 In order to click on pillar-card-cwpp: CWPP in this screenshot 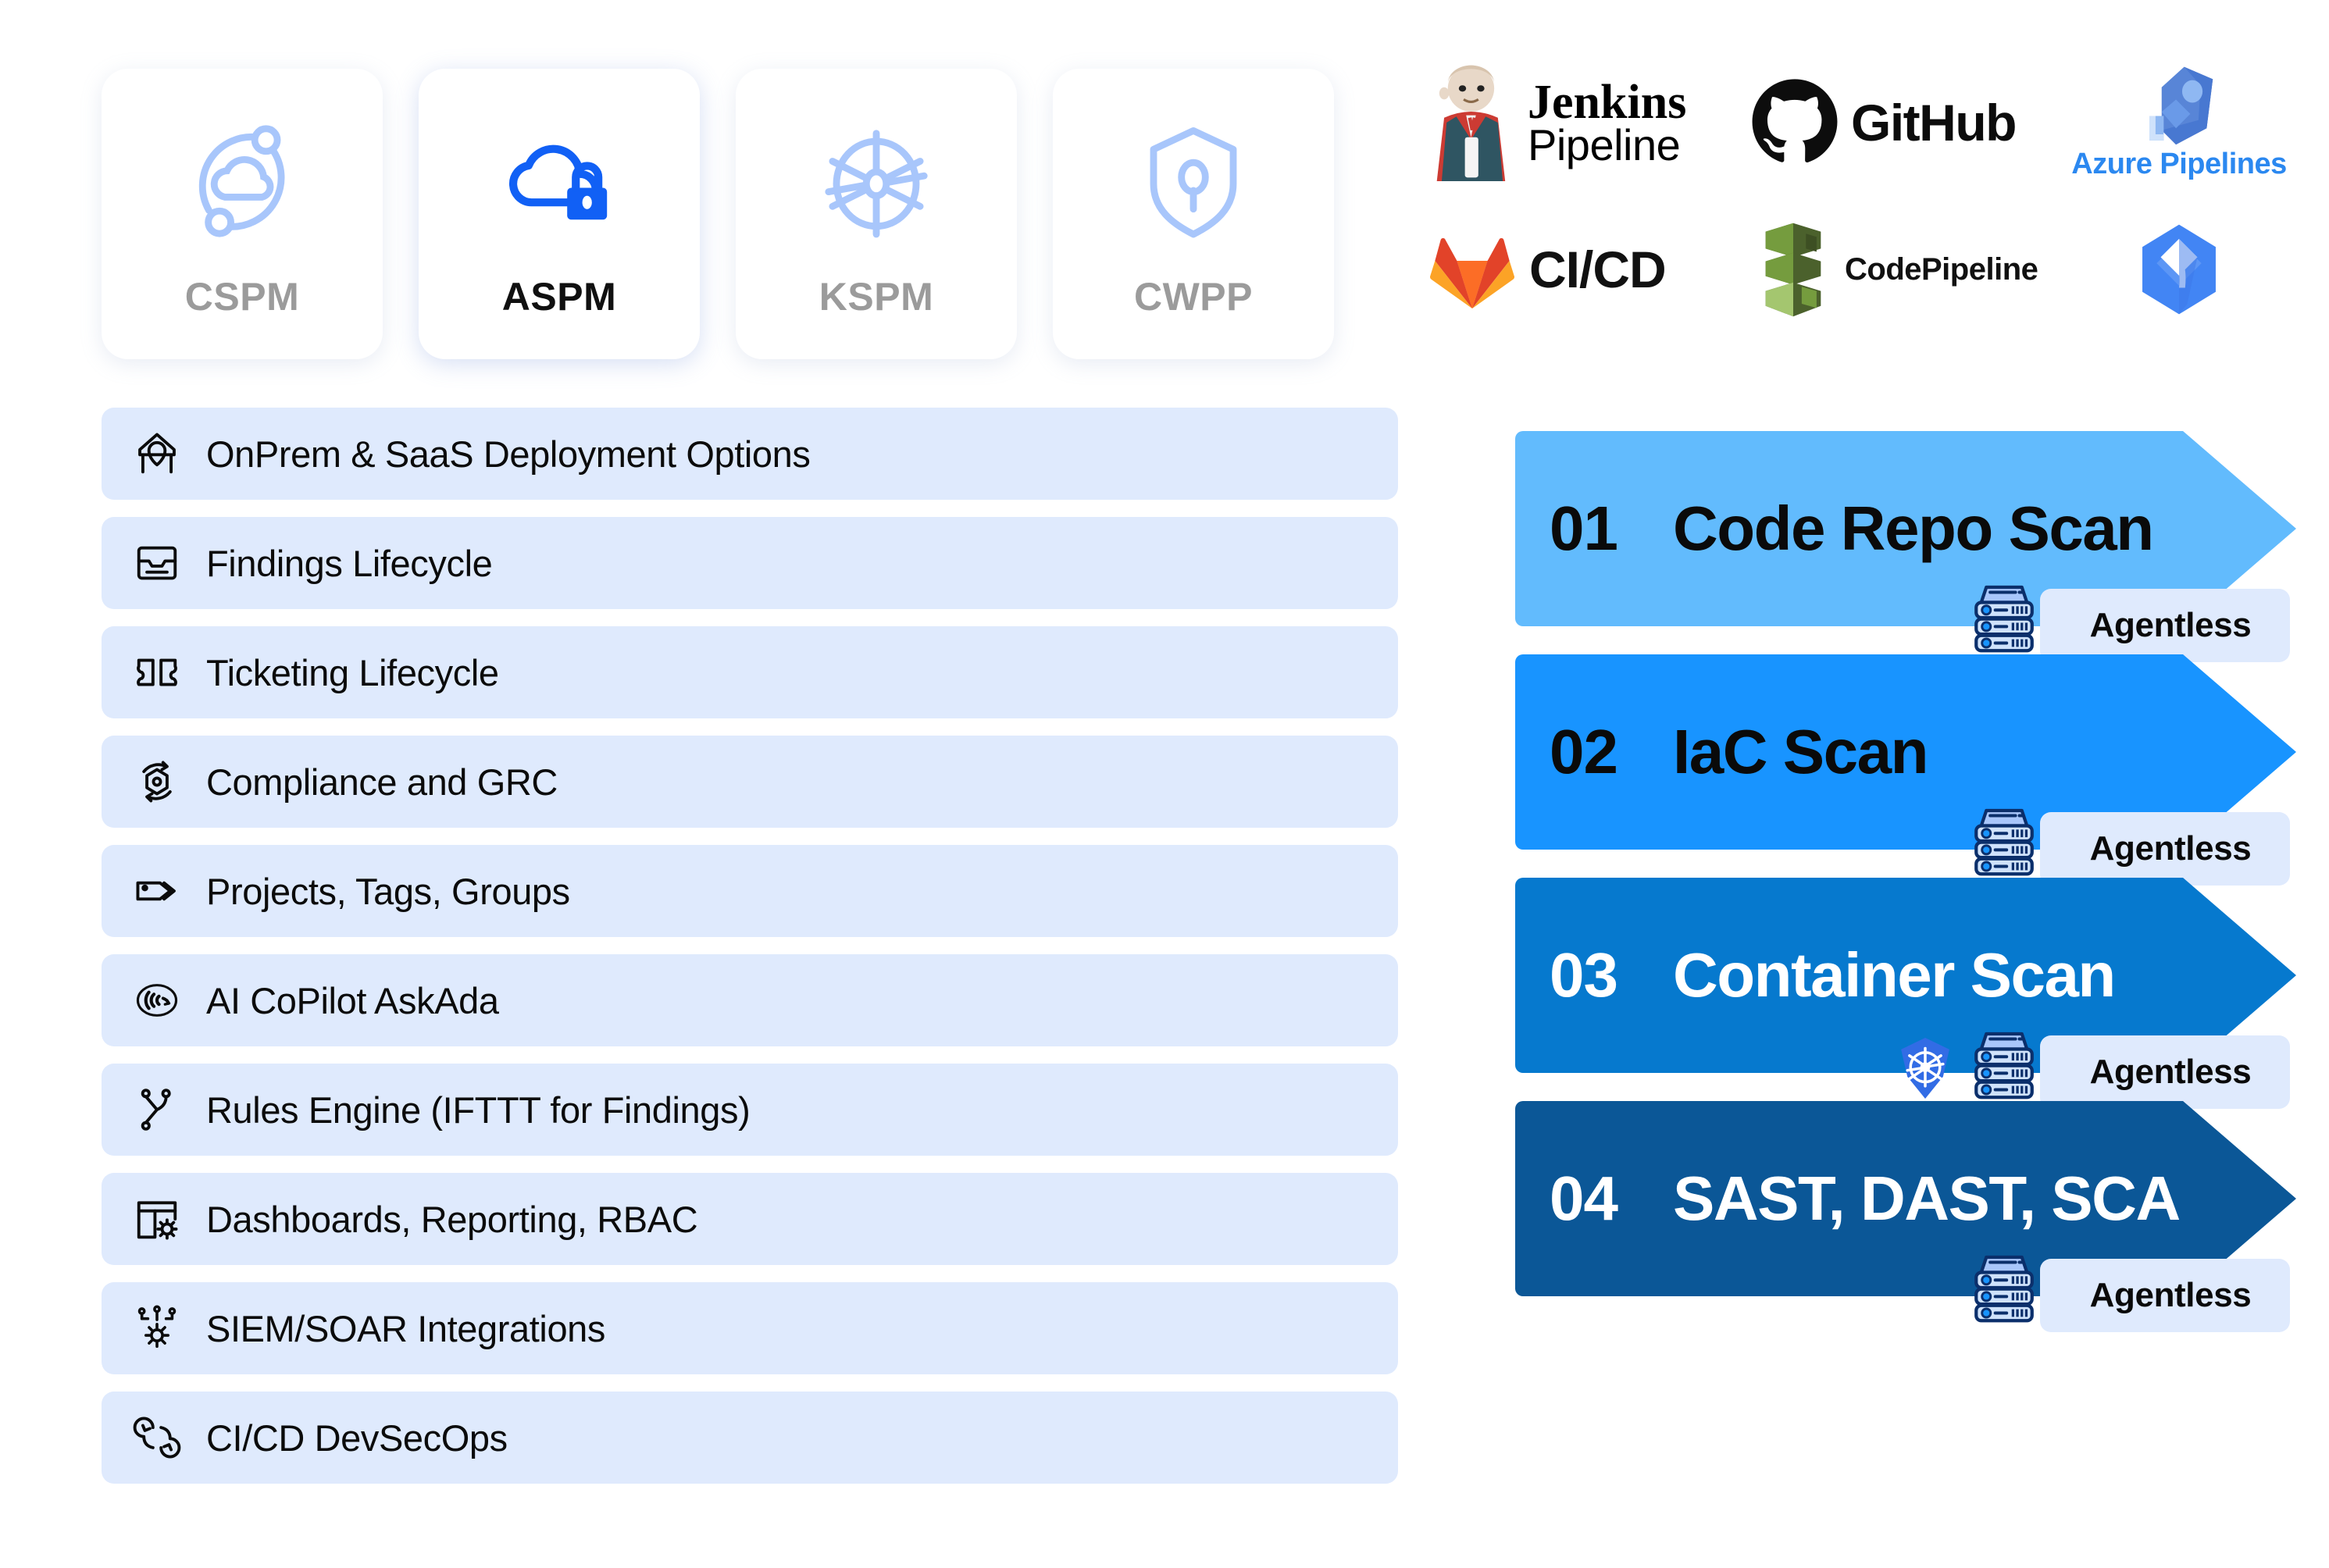, I will do `click(1193, 214)`.